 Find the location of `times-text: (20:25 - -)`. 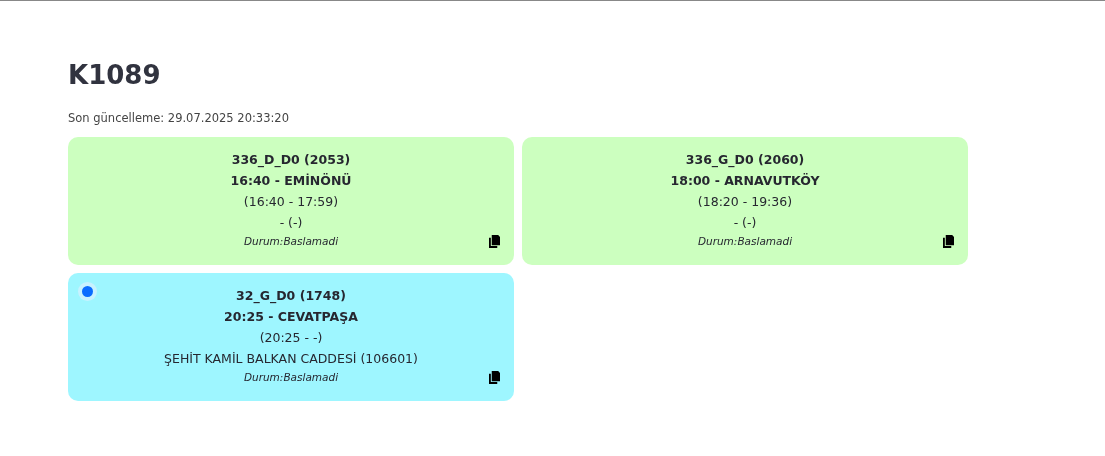

times-text: (20:25 - -) is located at coordinates (291, 338).